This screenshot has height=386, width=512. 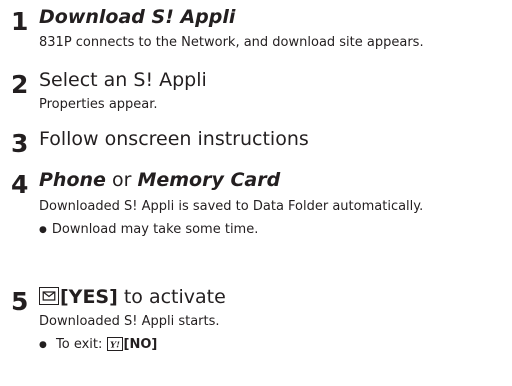 I want to click on step-title-text: Download S! Appli, so click(x=137, y=17).